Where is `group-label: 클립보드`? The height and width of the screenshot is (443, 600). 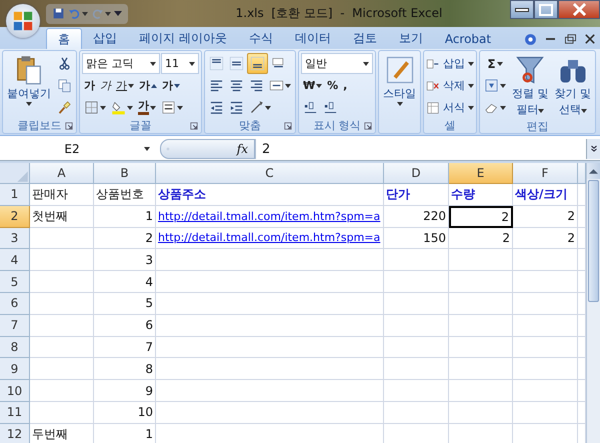 group-label: 클립보드 is located at coordinates (40, 125).